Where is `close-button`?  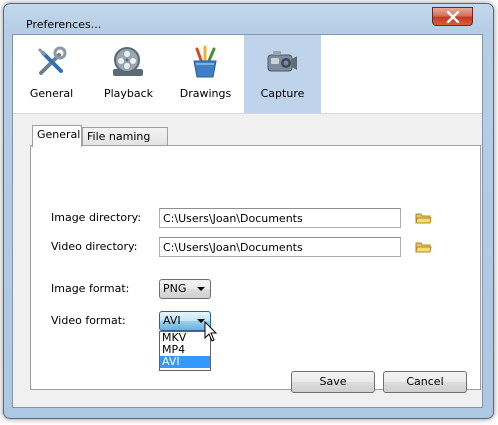
close-button is located at coordinates (452, 16).